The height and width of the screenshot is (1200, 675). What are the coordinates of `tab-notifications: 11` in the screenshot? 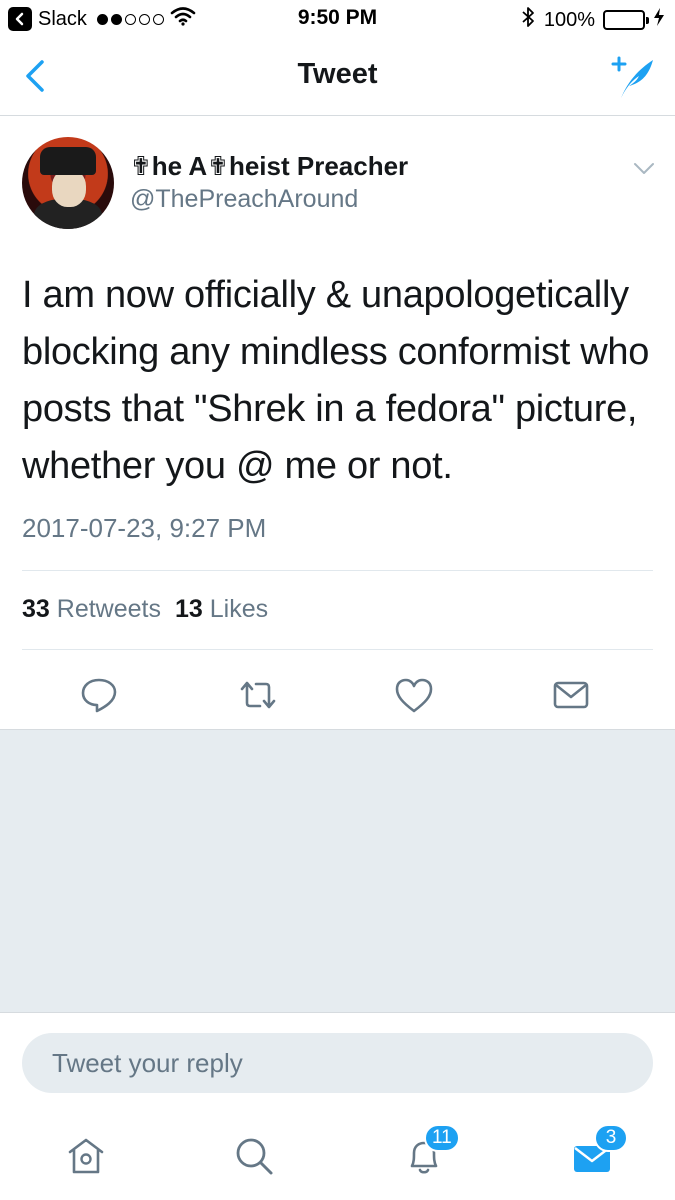 It's located at (430, 1152).